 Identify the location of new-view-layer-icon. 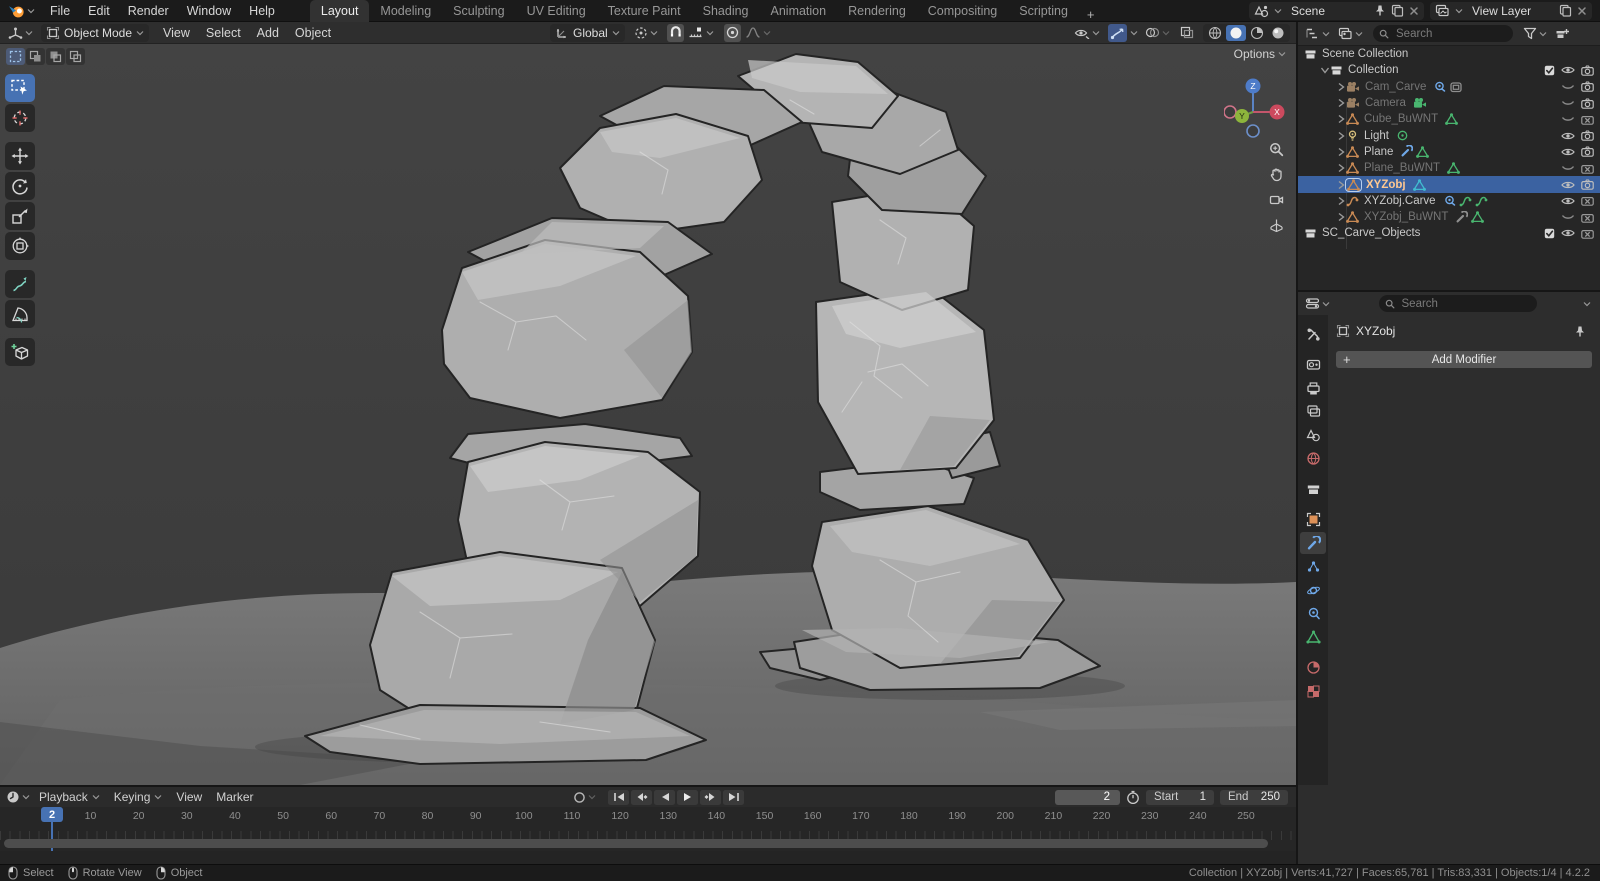
(1565, 10).